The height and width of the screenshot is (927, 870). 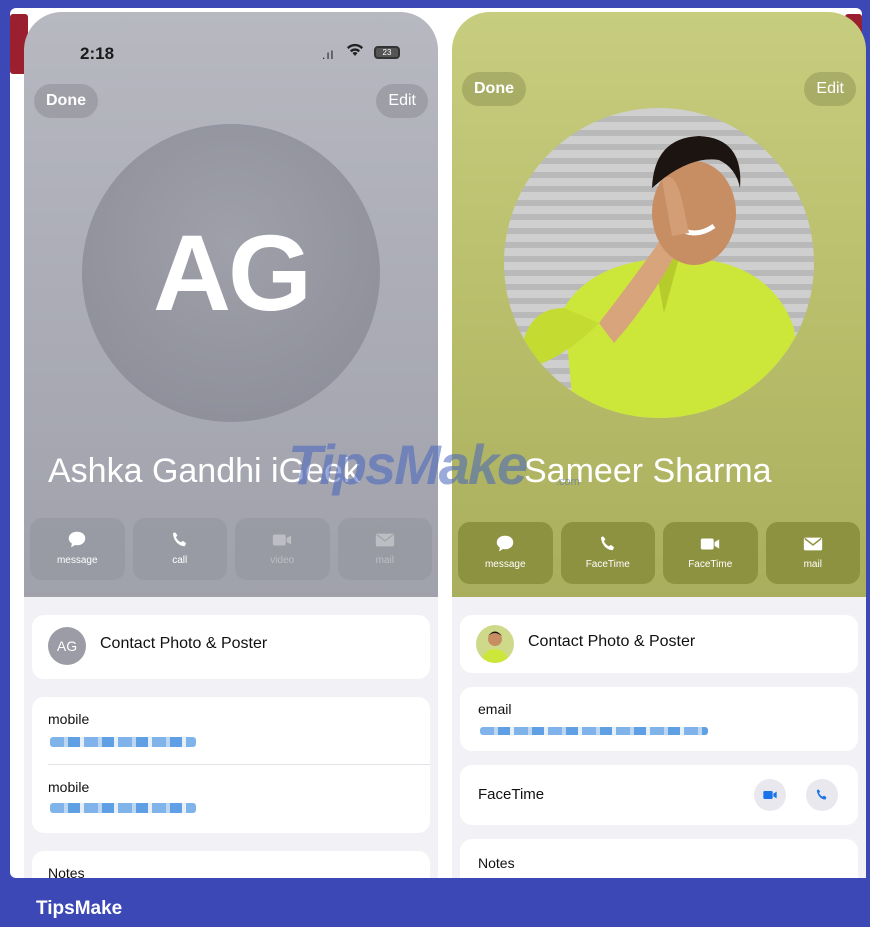 I want to click on contact-name: Ashka Gandhi iGeek, so click(x=204, y=471).